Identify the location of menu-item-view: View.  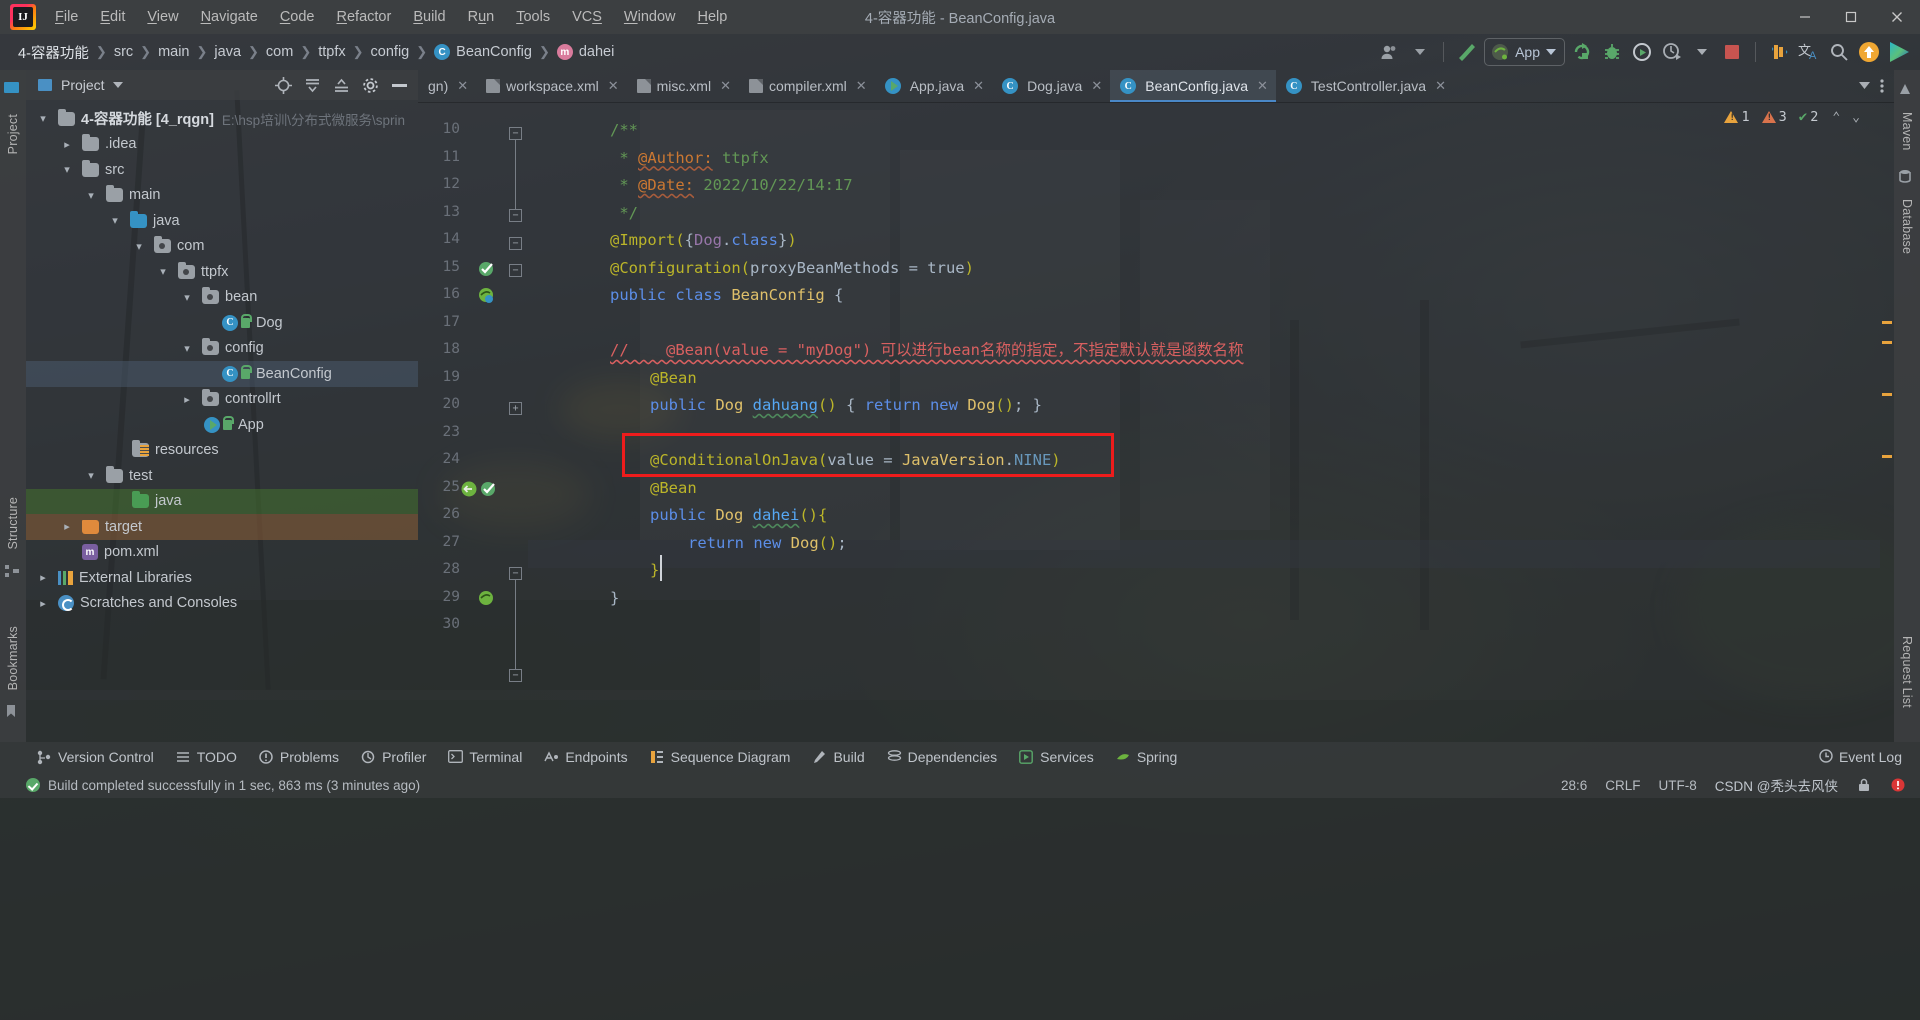
(162, 17).